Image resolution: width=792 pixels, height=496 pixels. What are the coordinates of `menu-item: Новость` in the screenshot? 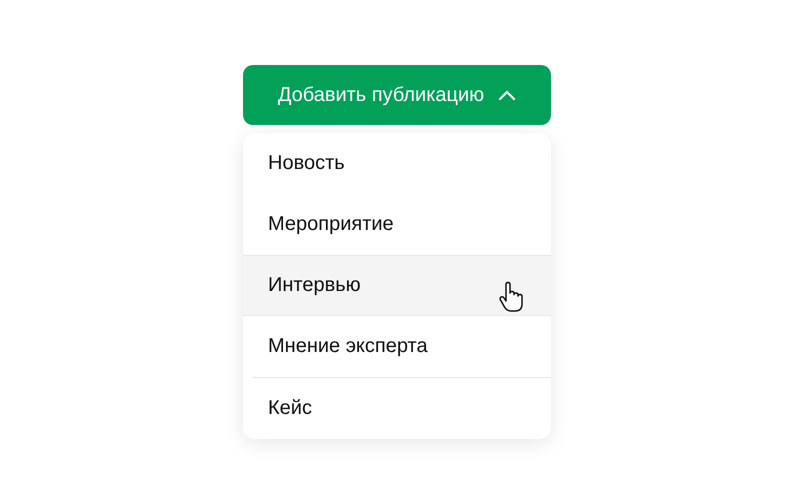 It's located at (397, 163).